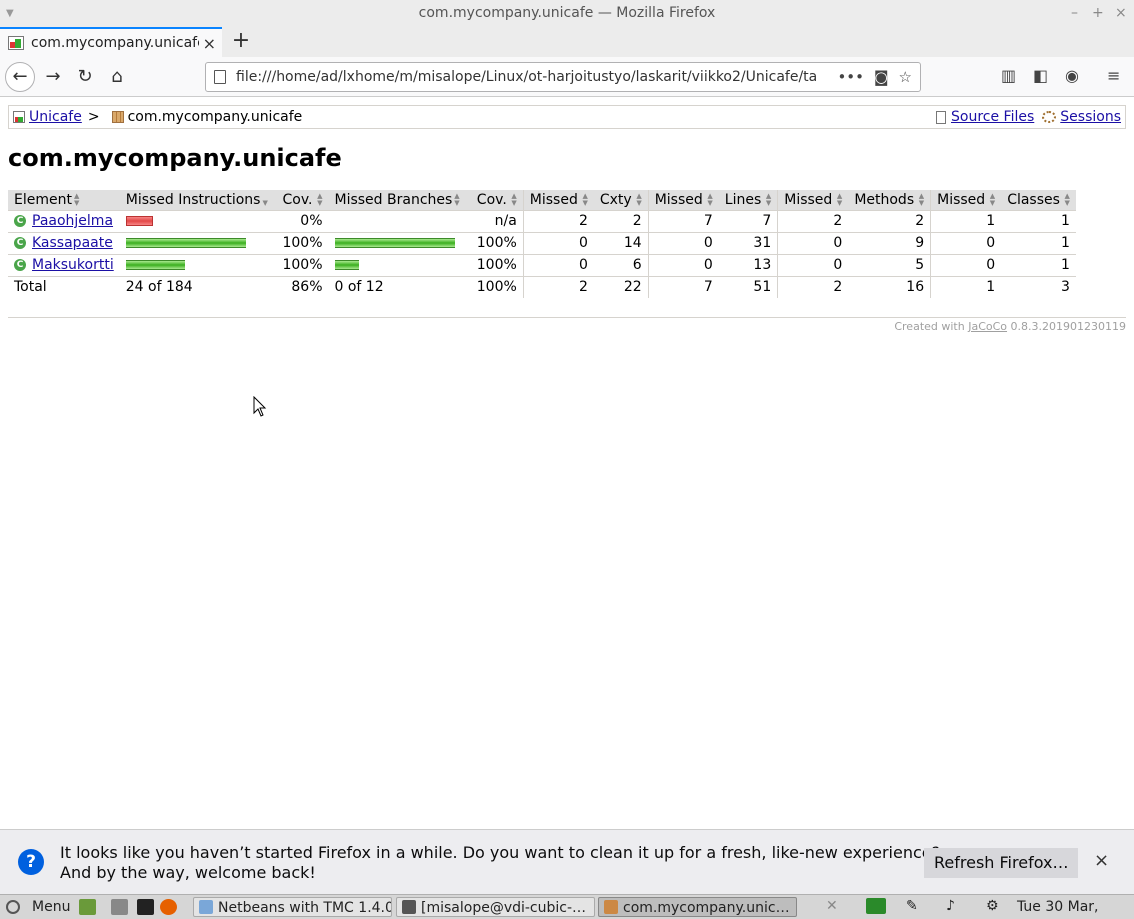 The height and width of the screenshot is (919, 1134). I want to click on col-element: Element ▲ ▼, so click(64, 200).